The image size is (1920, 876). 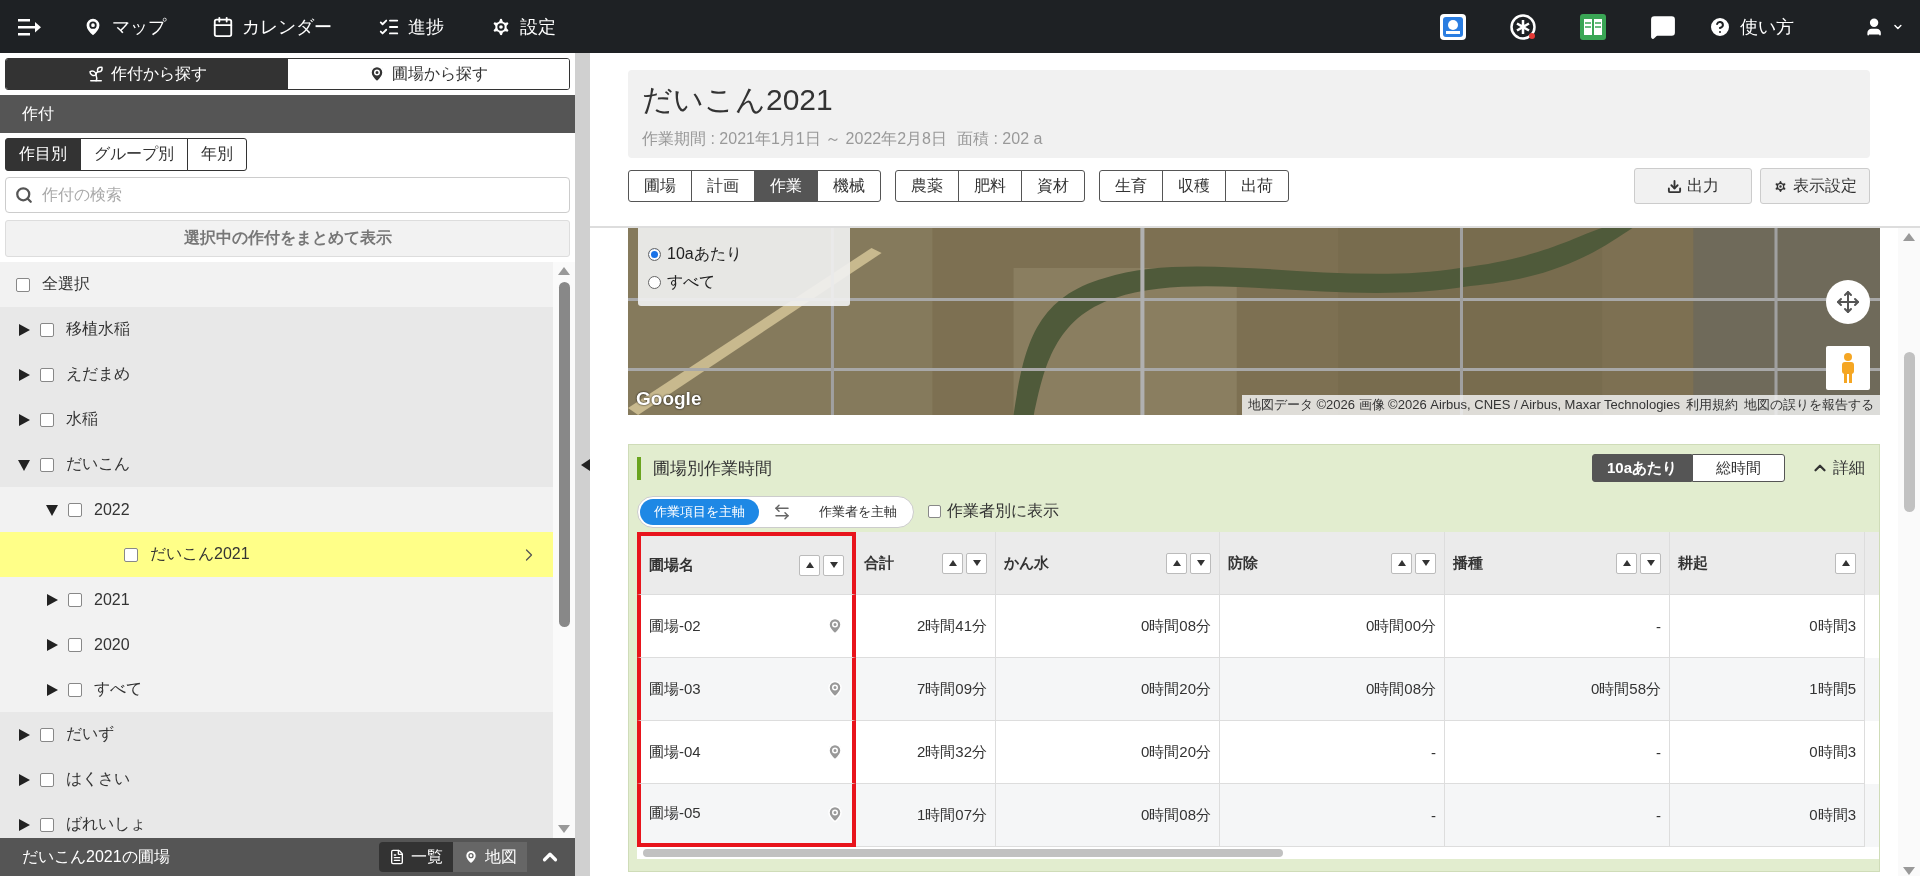 I want to click on work-period: 作業期間 : 2021年1月1日 ～ 2022年2月8日, so click(x=794, y=139).